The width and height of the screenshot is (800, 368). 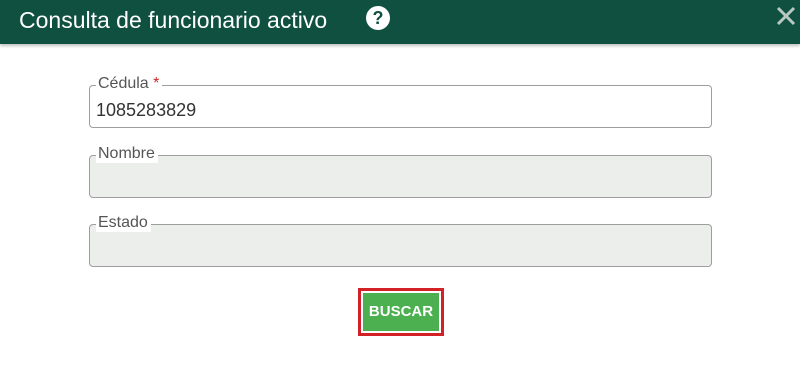 What do you see at coordinates (123, 83) in the screenshot?
I see `cedula-label-text: Cédula` at bounding box center [123, 83].